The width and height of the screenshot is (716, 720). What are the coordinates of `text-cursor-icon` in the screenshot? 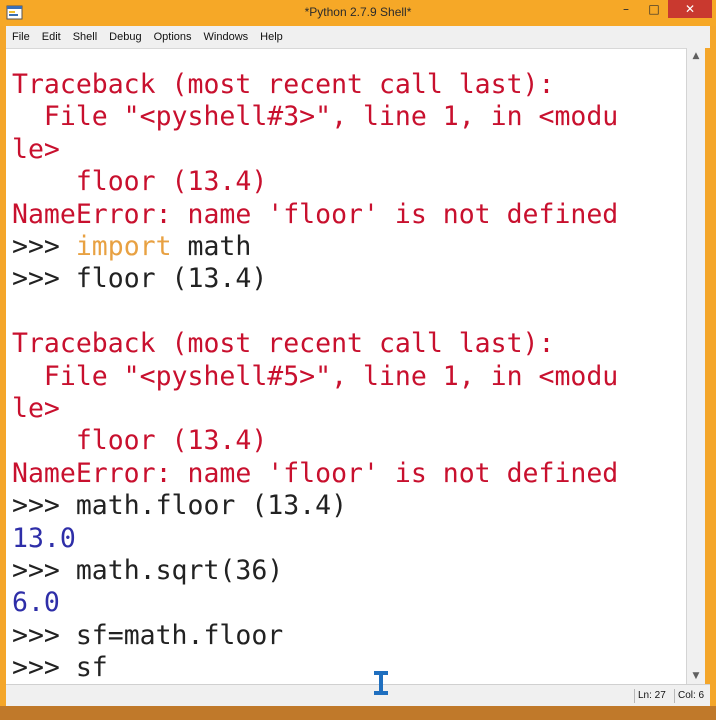 It's located at (381, 683).